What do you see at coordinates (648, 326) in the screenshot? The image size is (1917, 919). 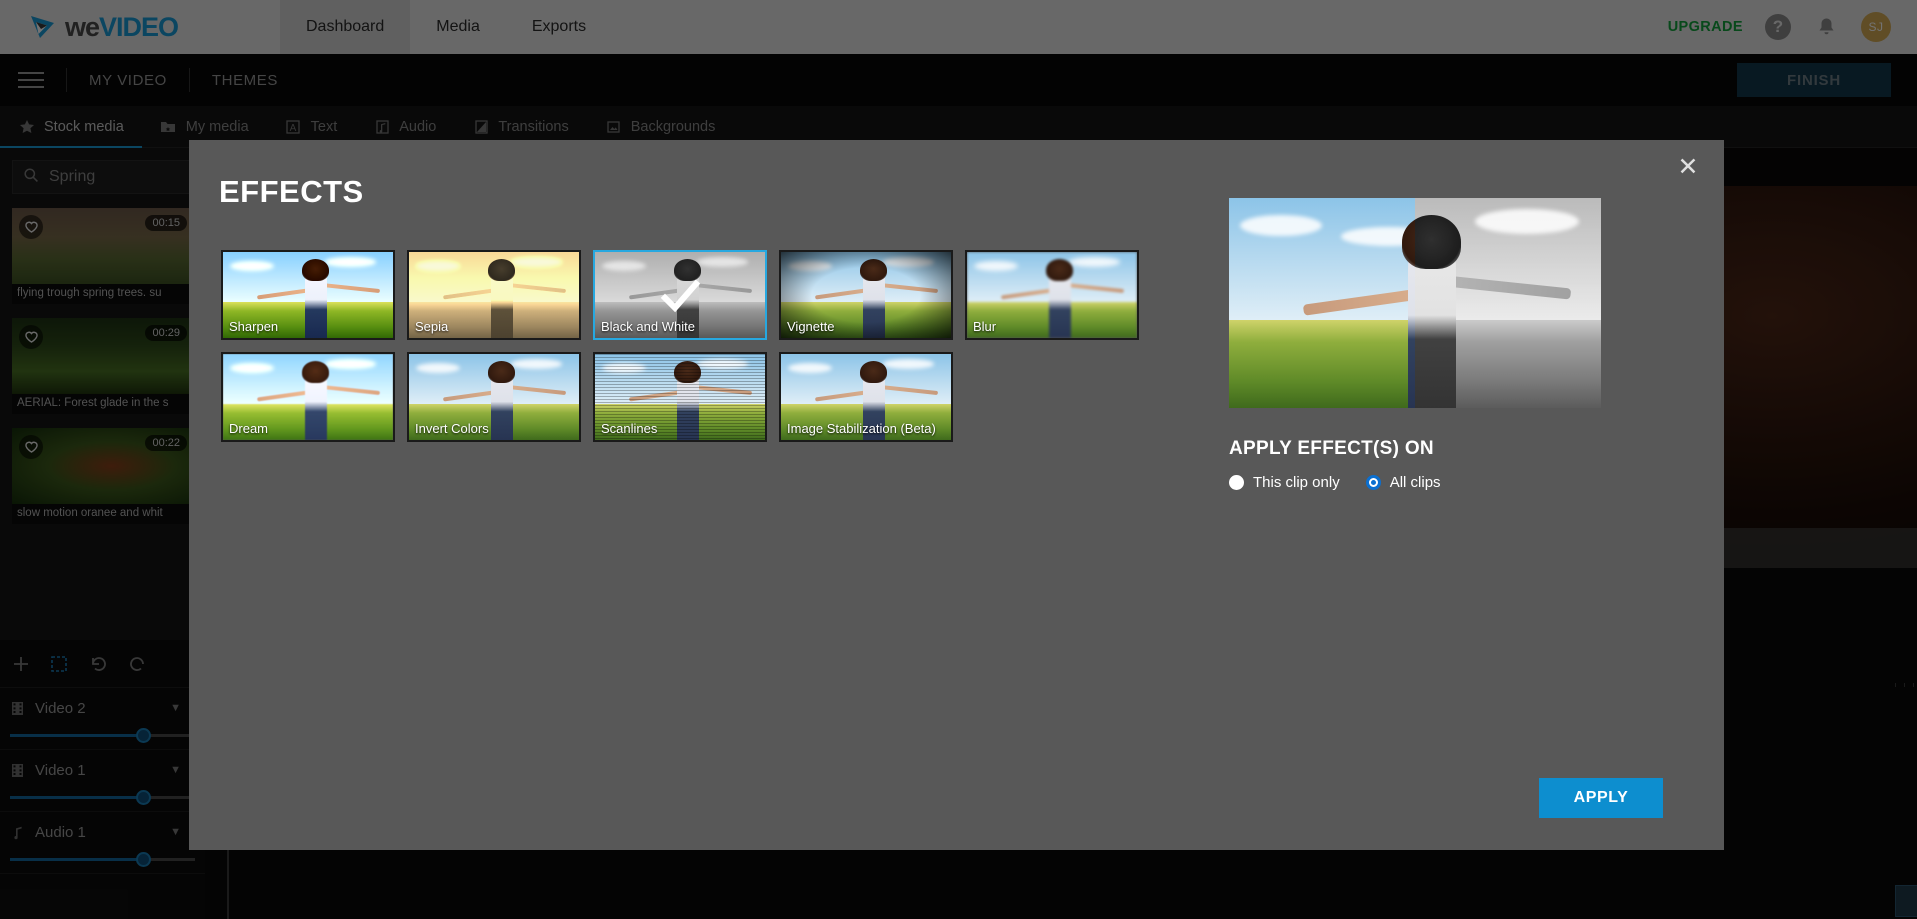 I see `effect-label: Black and White` at bounding box center [648, 326].